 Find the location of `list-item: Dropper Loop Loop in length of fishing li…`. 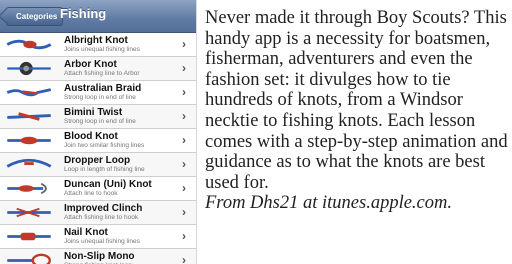

list-item: Dropper Loop Loop in length of fishing li… is located at coordinates (98, 165).